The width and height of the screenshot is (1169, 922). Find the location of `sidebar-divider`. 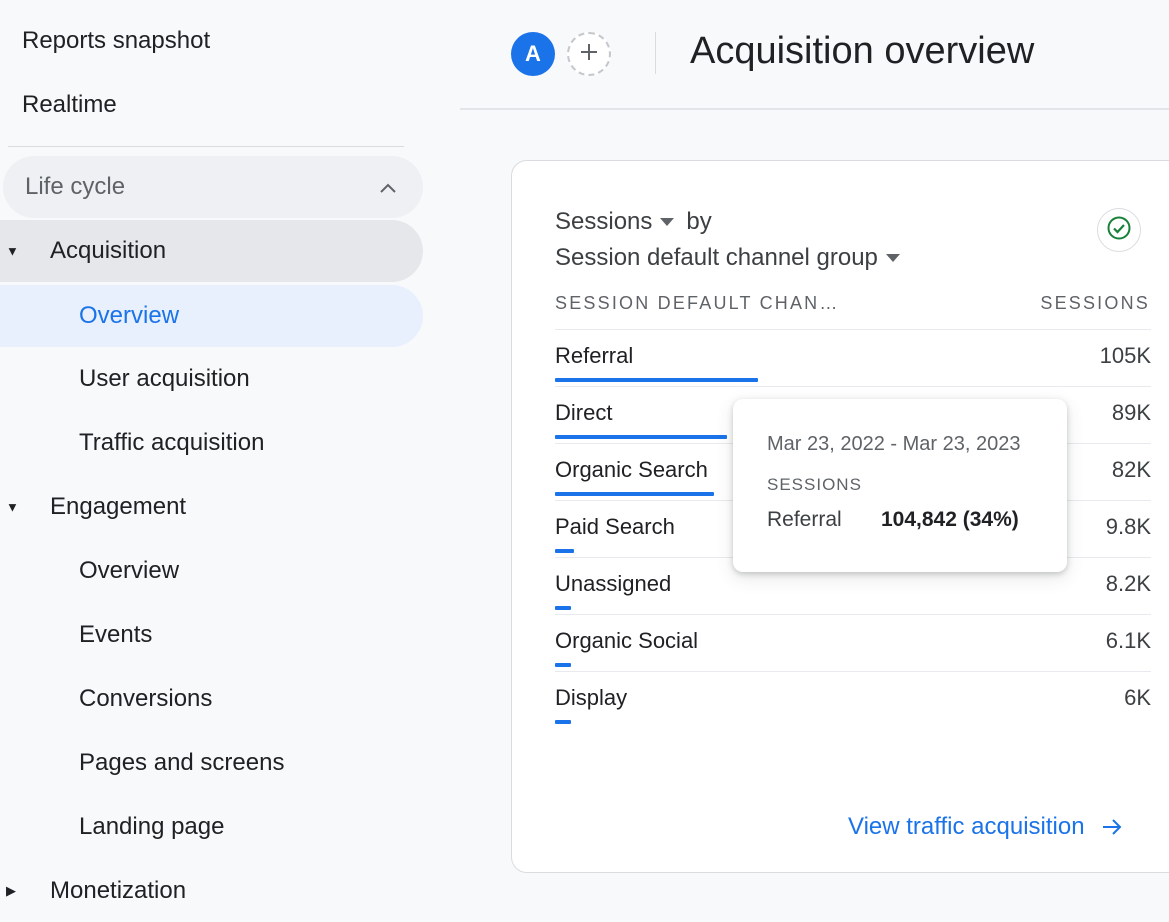

sidebar-divider is located at coordinates (206, 146).